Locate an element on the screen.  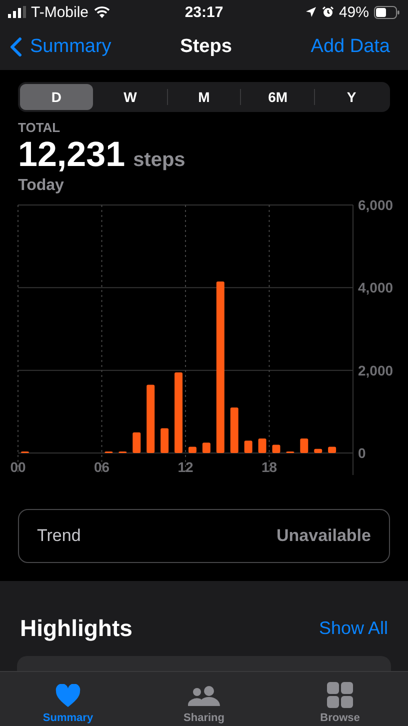
y-axis-label: 0 is located at coordinates (362, 453).